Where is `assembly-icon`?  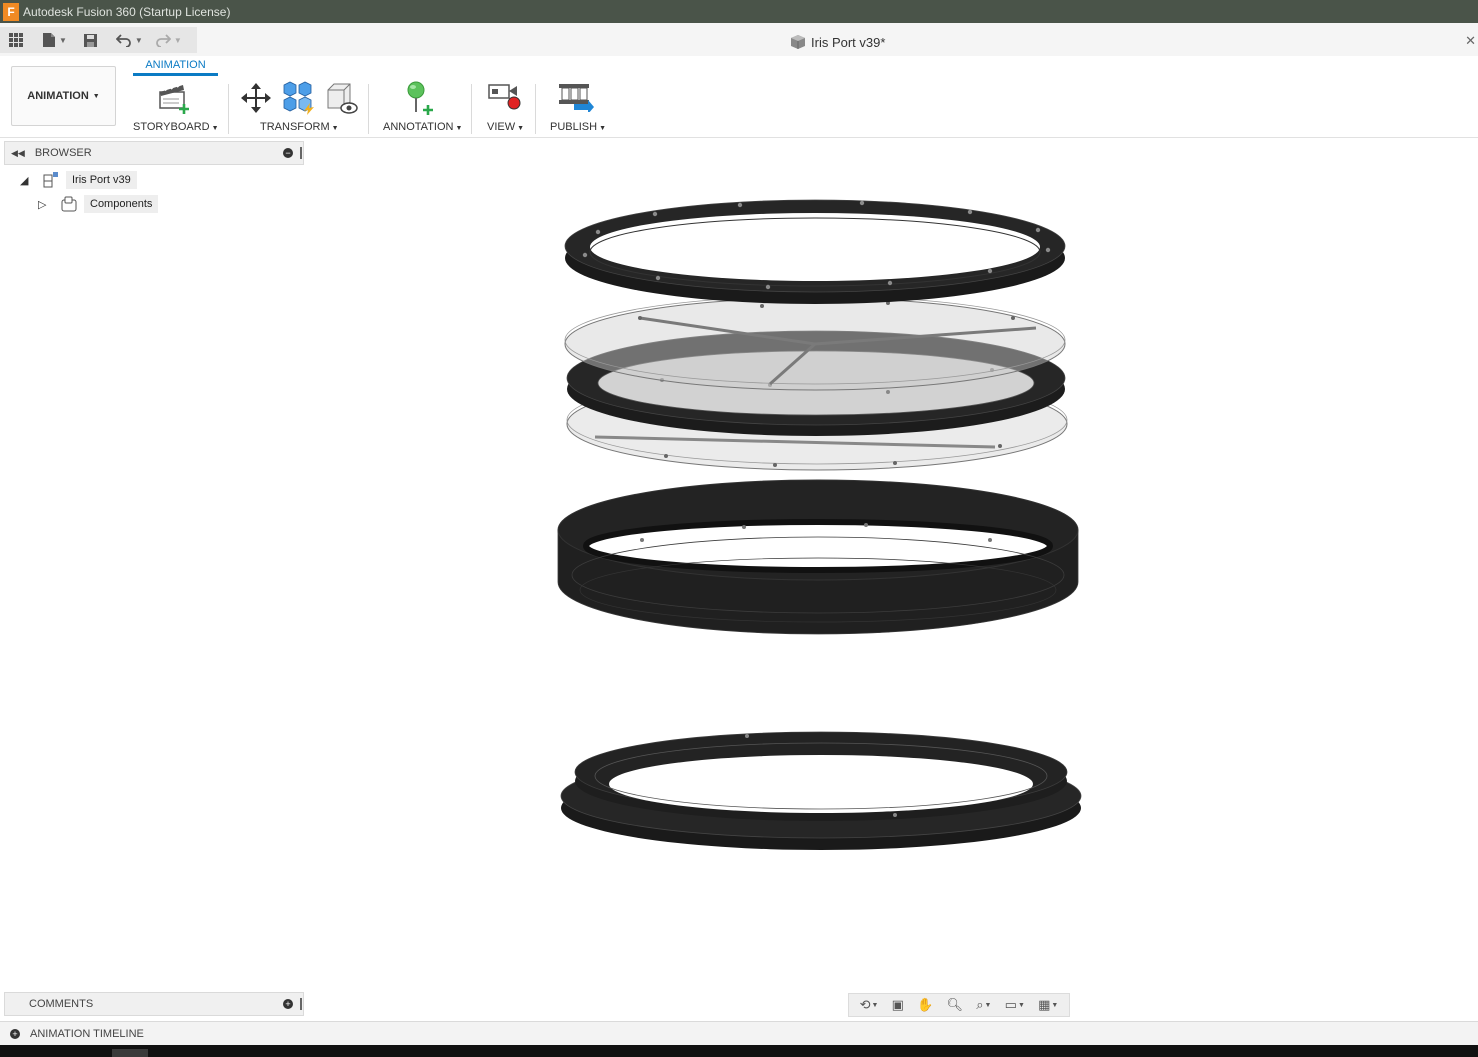 assembly-icon is located at coordinates (50, 180).